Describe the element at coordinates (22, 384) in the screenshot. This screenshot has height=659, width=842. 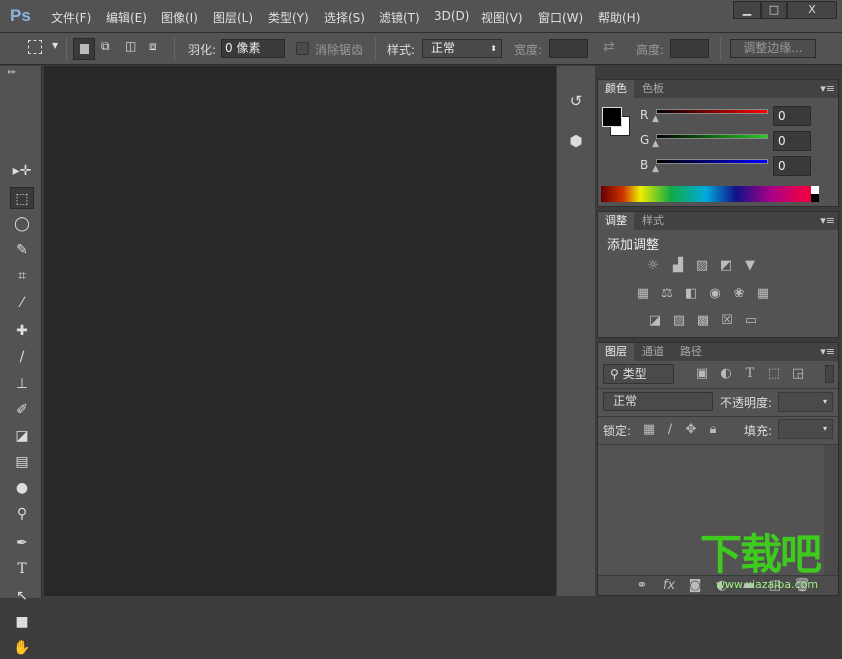
I see `clone-stamp-tool-icon: ⊥` at that location.